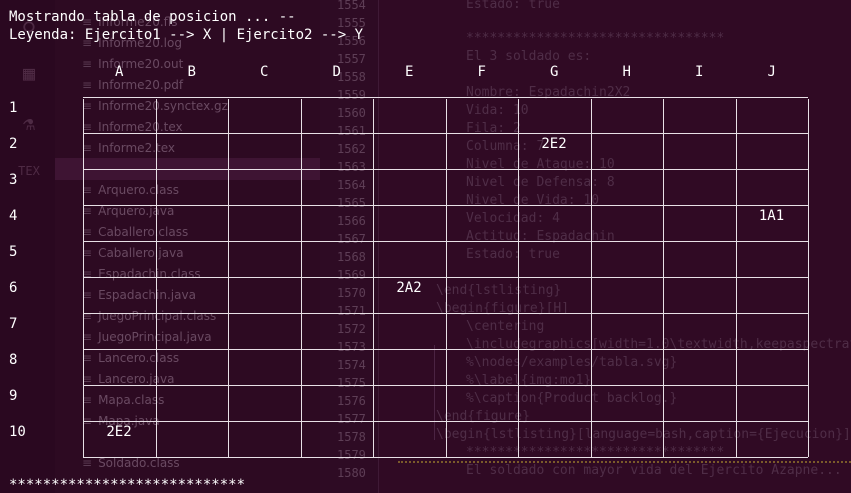 This screenshot has height=493, width=851. I want to click on row-header: 9, so click(13, 396).